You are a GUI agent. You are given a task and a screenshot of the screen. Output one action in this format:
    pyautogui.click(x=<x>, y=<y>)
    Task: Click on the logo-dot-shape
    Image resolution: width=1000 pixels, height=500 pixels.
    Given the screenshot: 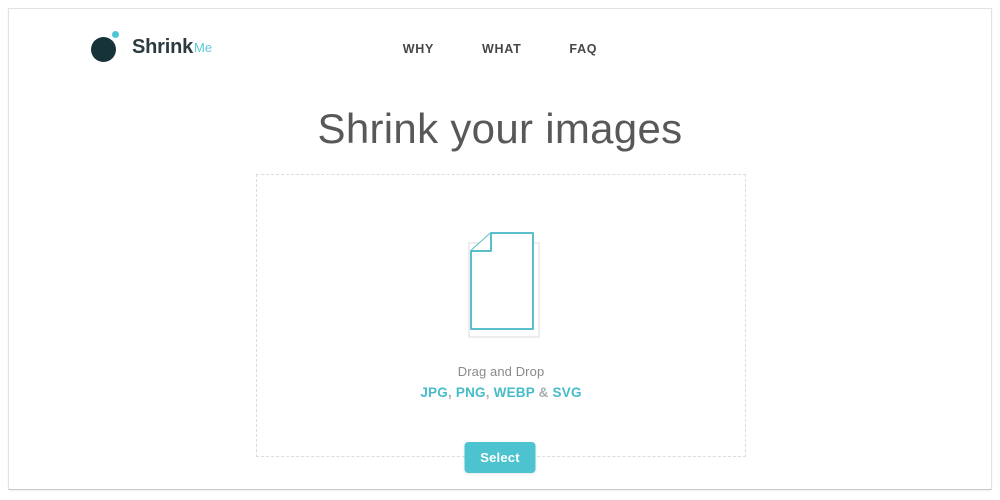 What is the action you would take?
    pyautogui.click(x=115, y=34)
    